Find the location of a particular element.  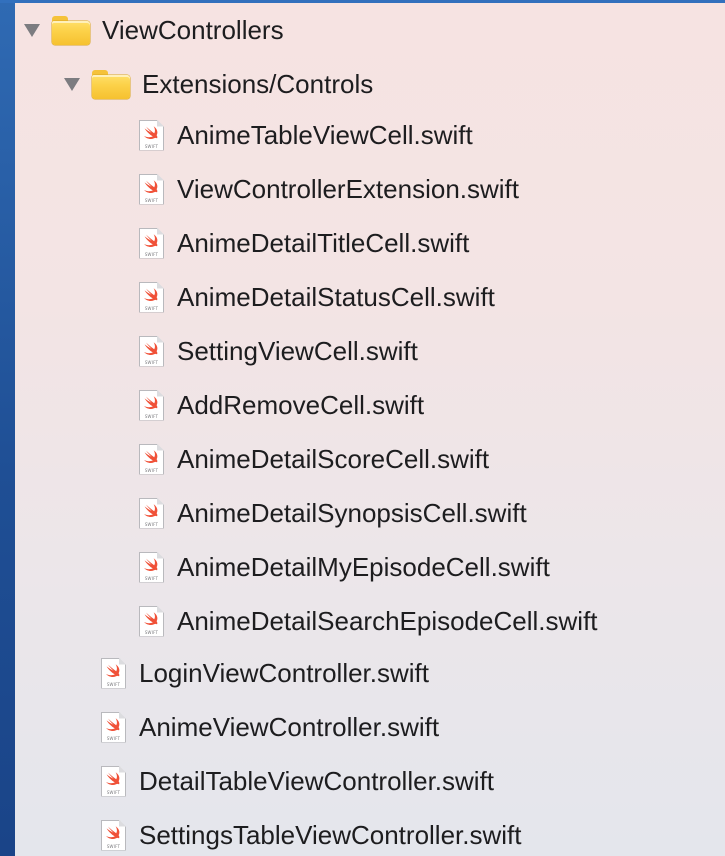

file-row: SWIFT AnimeDetailSearchEpisodeCell.swift is located at coordinates (368, 621).